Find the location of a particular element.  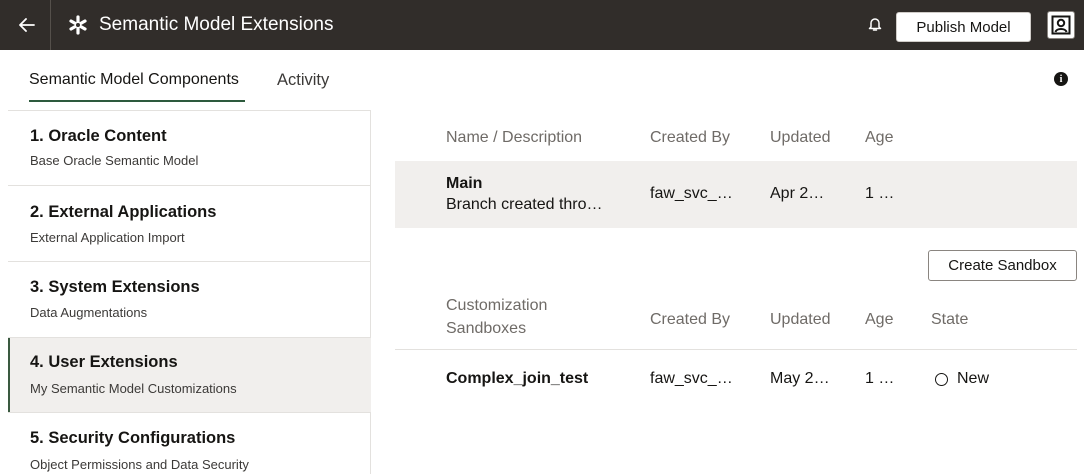

back-button is located at coordinates (27, 25).